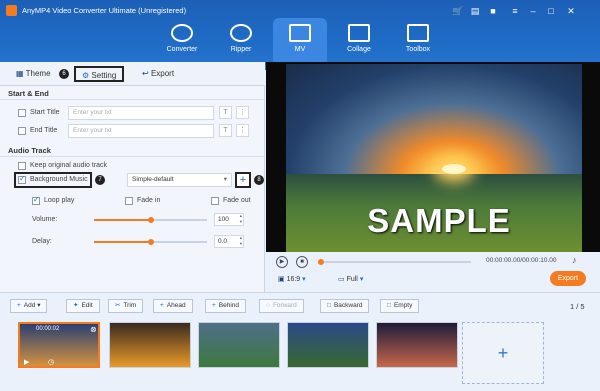  Describe the element at coordinates (359, 33) in the screenshot. I see `collage-icon` at that location.